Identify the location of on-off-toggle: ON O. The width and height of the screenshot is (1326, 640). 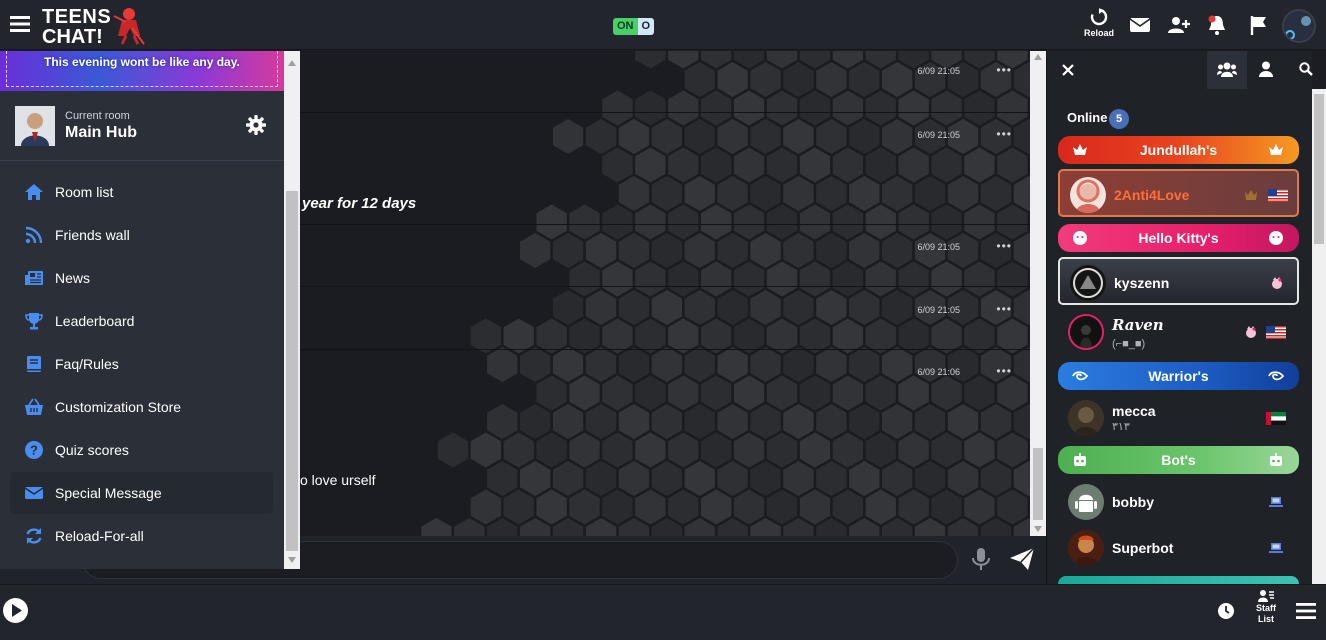
(634, 26).